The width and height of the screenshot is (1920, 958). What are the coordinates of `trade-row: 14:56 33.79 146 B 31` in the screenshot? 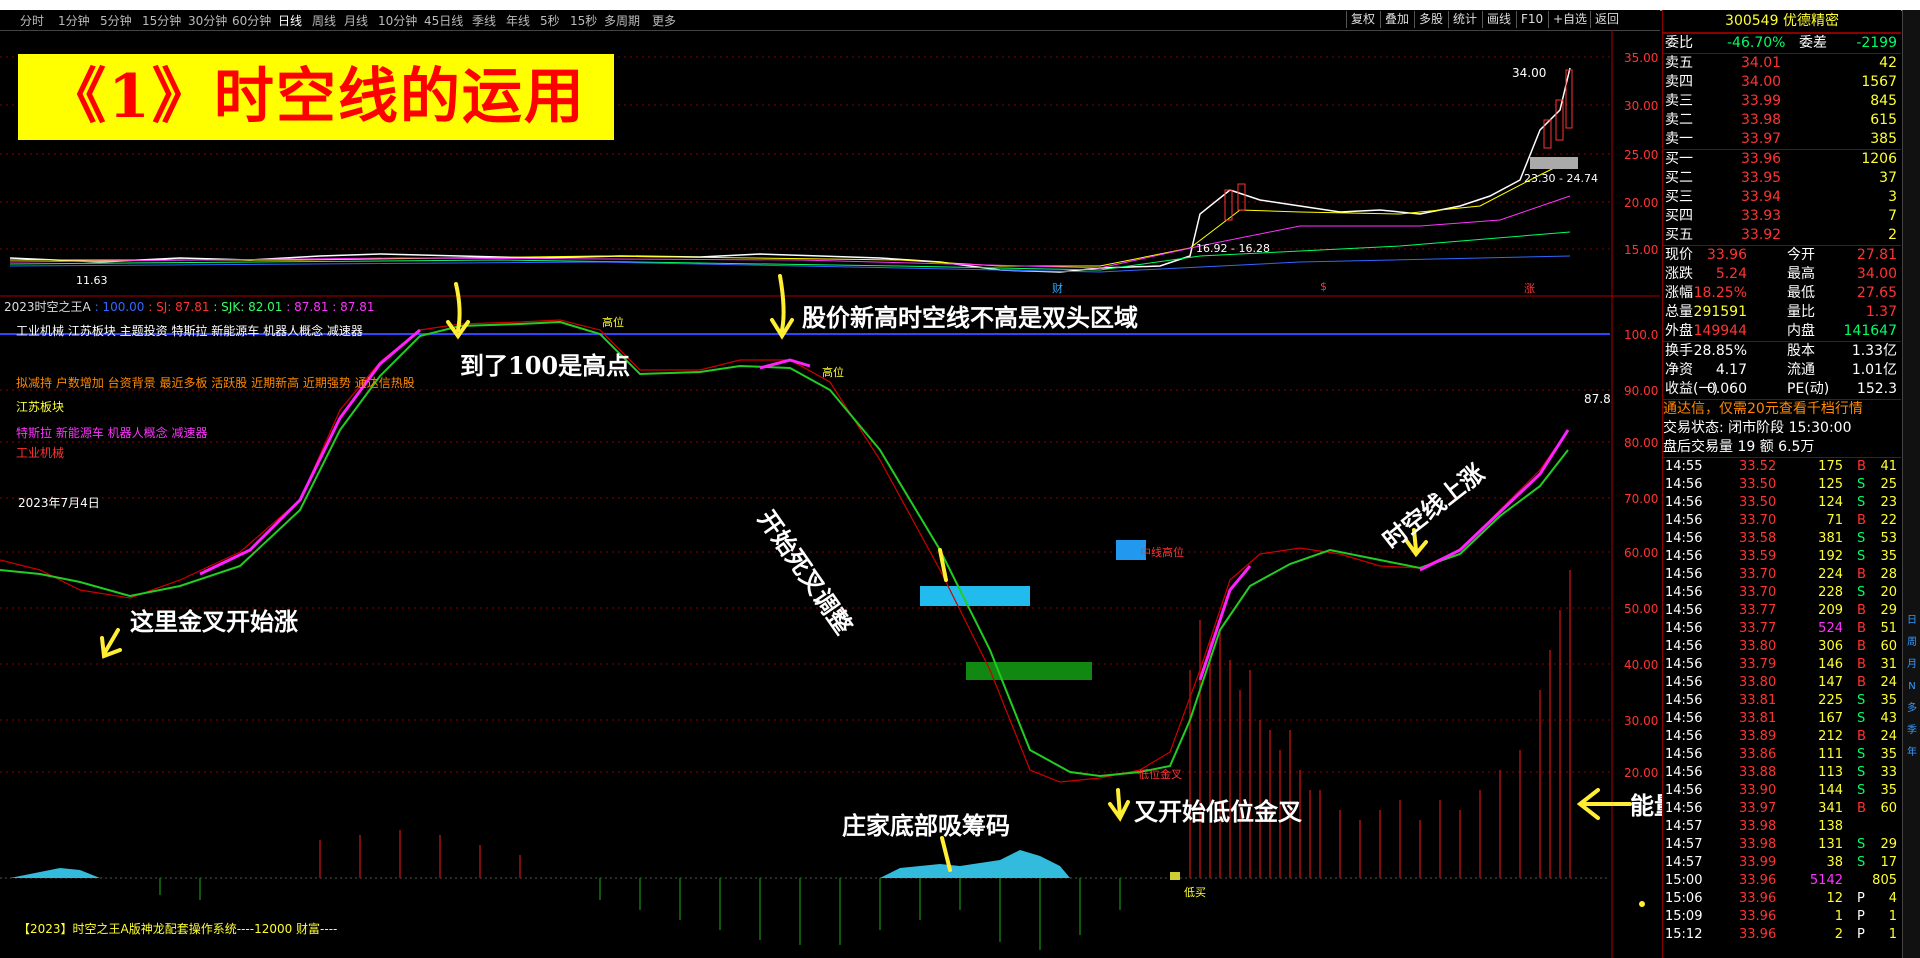 It's located at (1782, 665).